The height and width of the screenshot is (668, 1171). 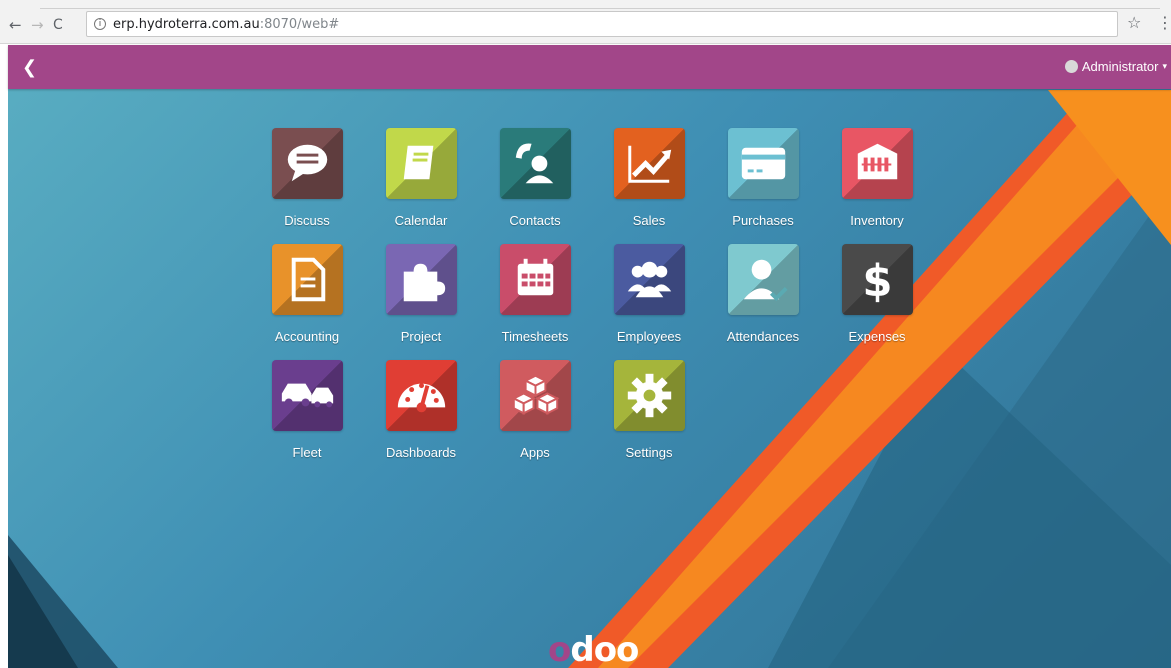 What do you see at coordinates (307, 220) in the screenshot?
I see `app-label: Discuss` at bounding box center [307, 220].